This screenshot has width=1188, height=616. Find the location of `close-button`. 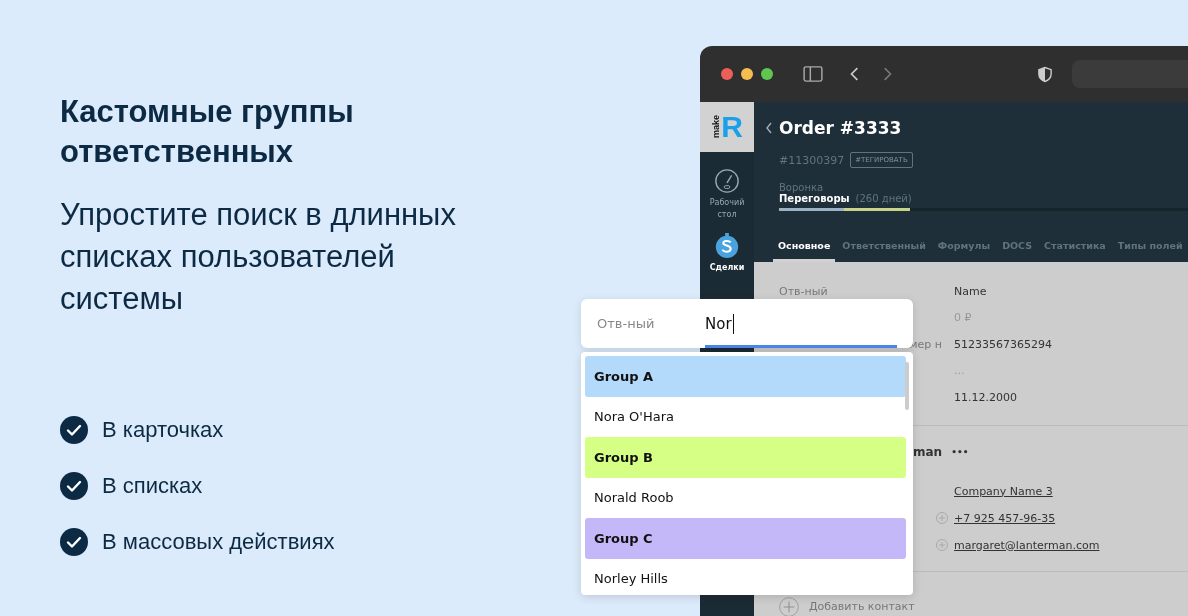

close-button is located at coordinates (727, 74).